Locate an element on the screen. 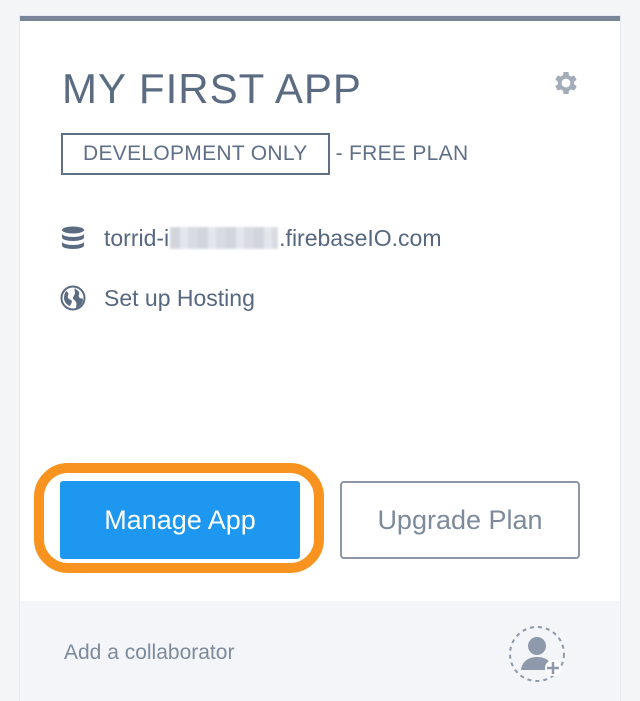 The image size is (640, 701). globe-icon is located at coordinates (73, 298).